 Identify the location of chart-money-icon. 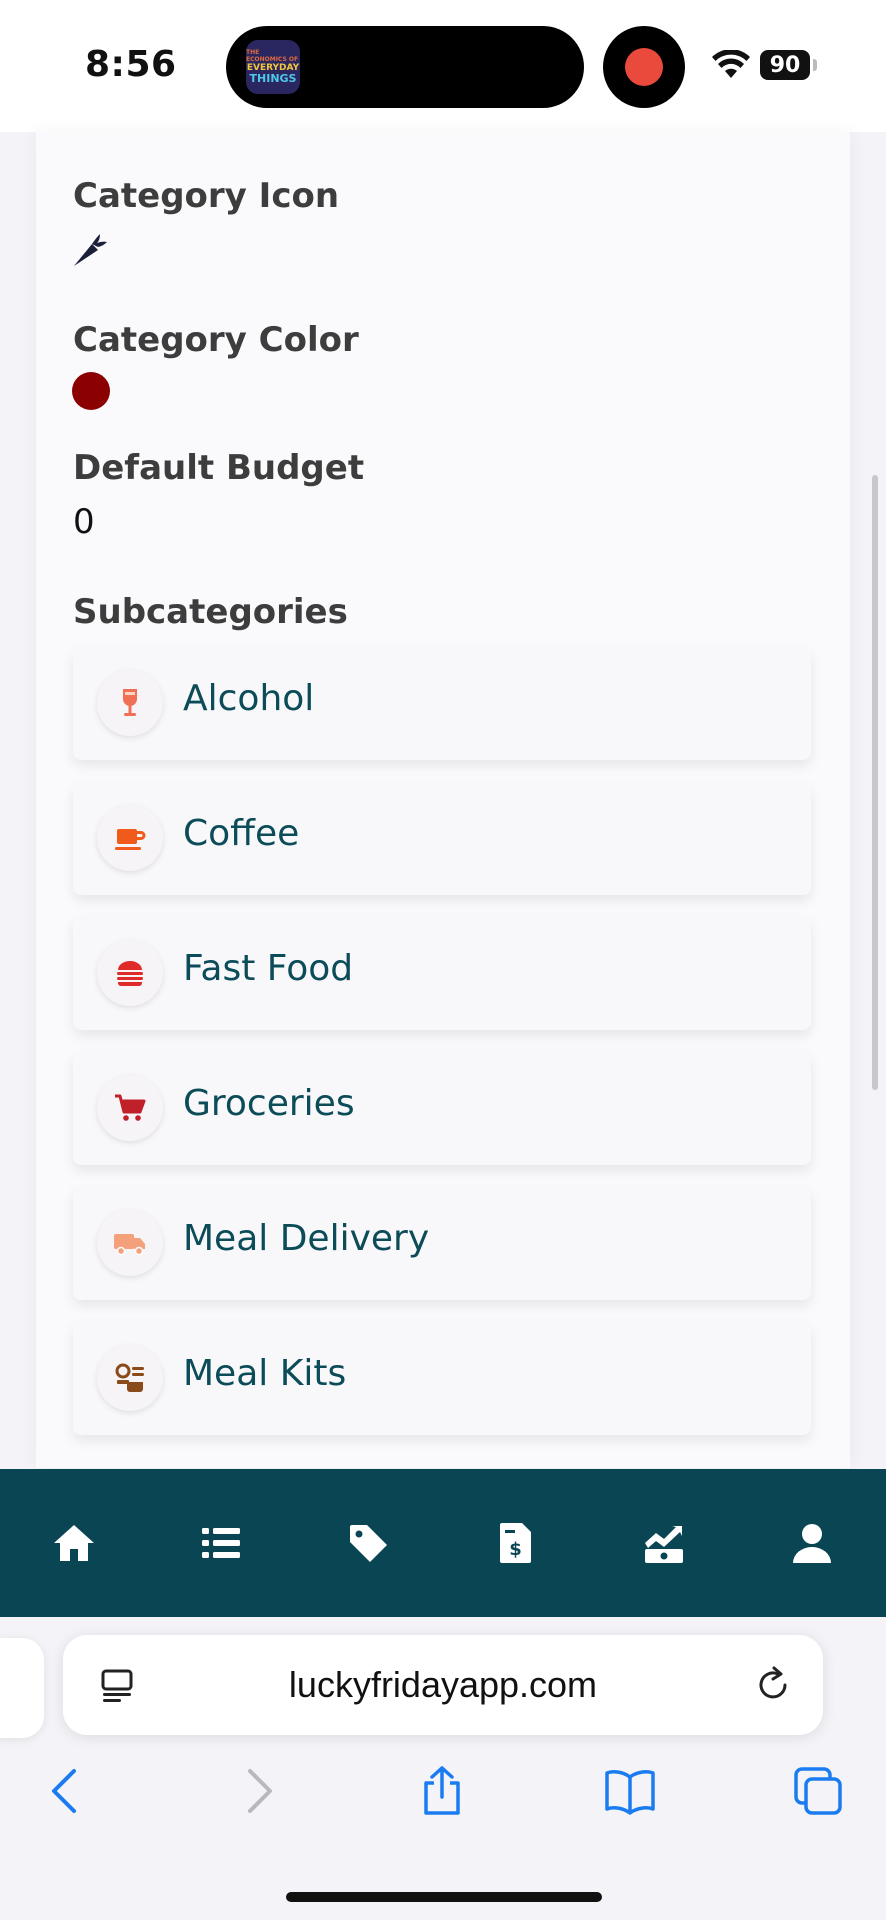
(664, 1544).